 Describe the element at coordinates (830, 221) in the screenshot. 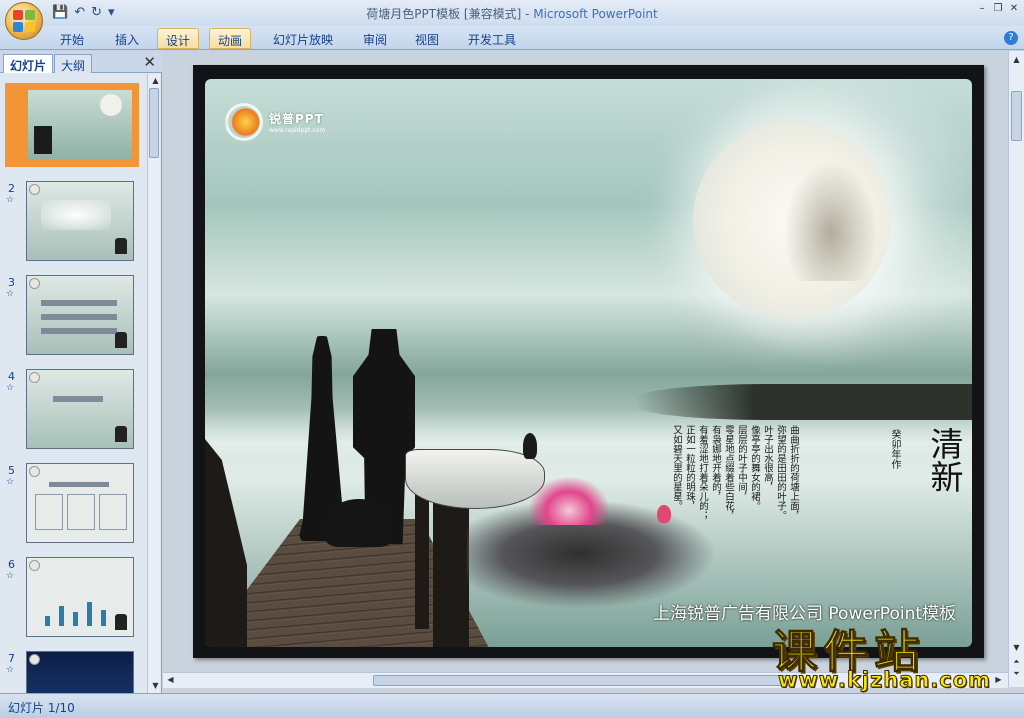

I see `moon-pagoda-image` at that location.